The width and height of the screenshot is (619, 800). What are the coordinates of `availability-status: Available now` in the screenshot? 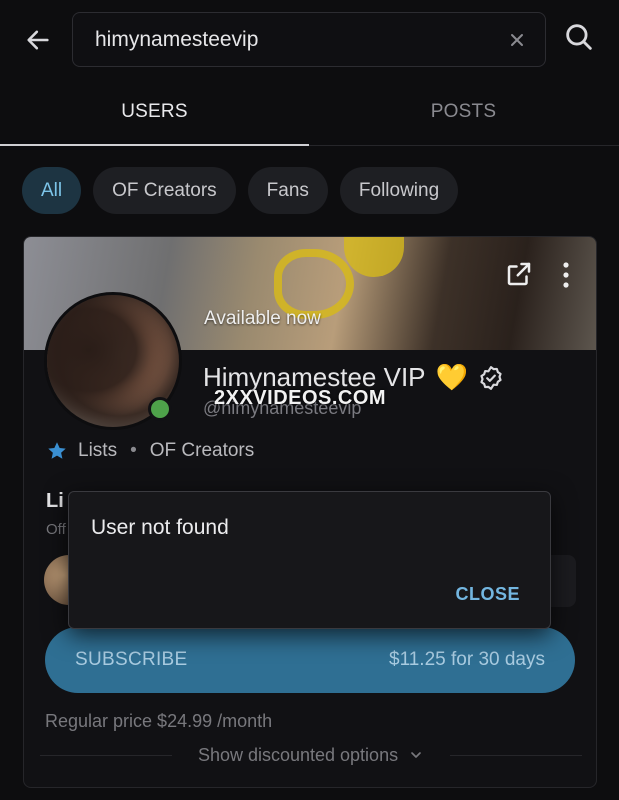 It's located at (262, 318).